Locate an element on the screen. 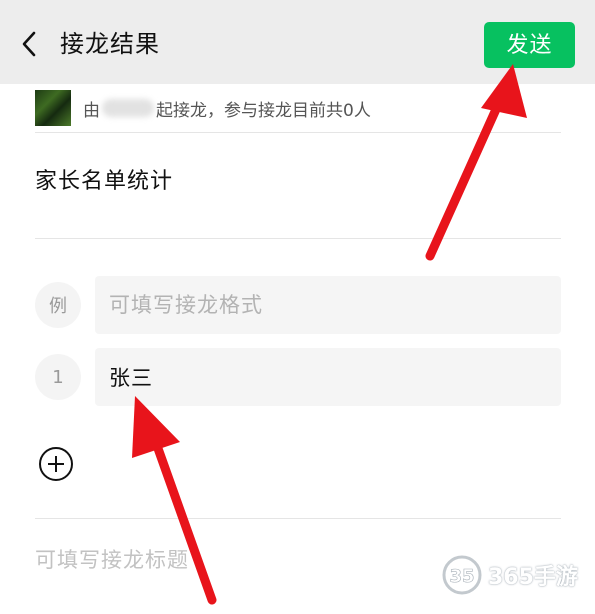  example-input-box is located at coordinates (328, 305).